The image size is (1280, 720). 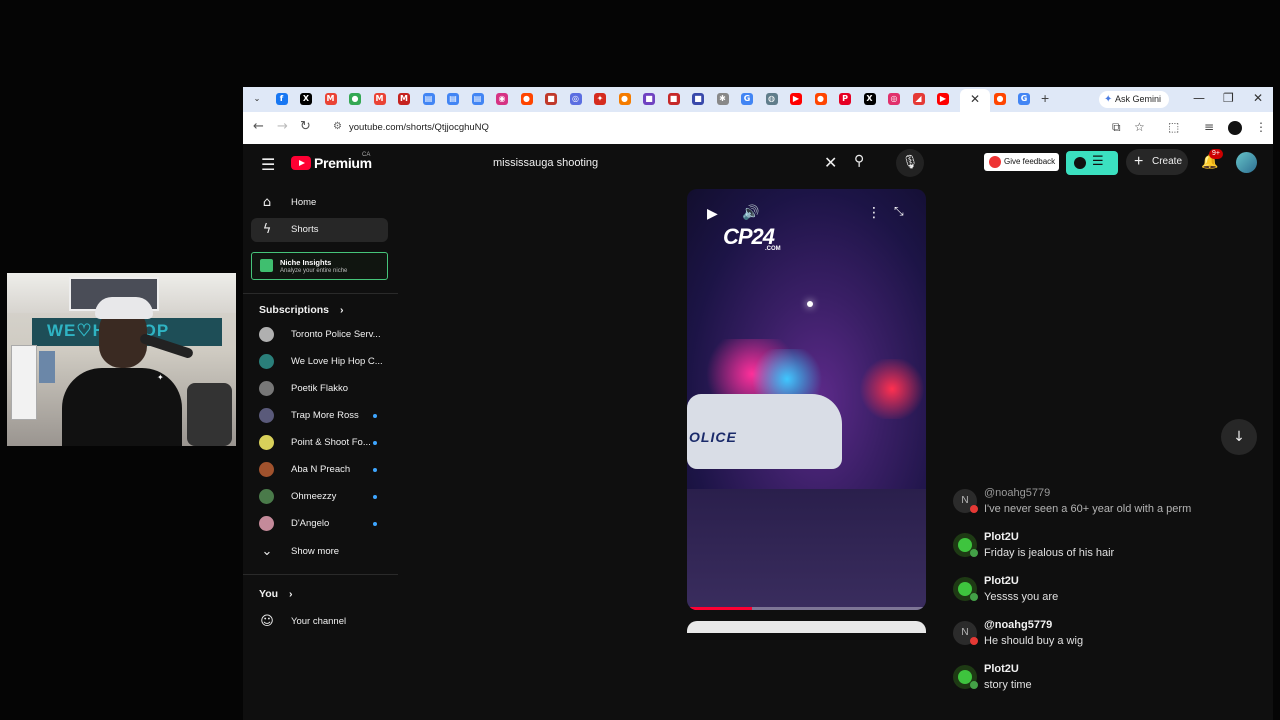 I want to click on green-ext-icon: ●, so click(x=355, y=99).